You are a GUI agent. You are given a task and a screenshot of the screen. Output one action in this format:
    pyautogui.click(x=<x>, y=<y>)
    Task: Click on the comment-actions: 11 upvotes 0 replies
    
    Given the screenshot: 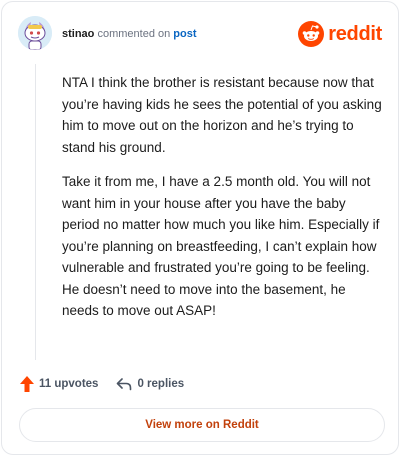 What is the action you would take?
    pyautogui.click(x=111, y=384)
    